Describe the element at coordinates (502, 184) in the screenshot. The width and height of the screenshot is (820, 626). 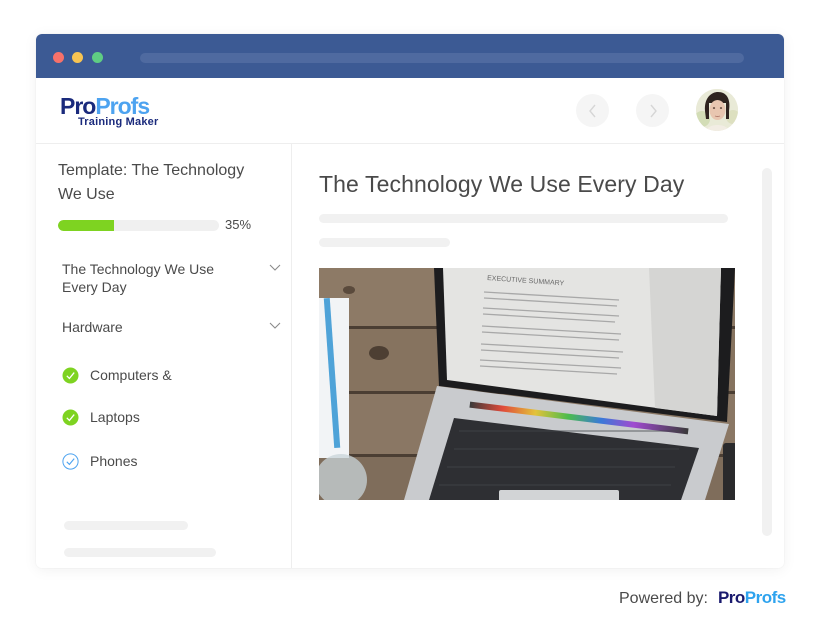
I see `lesson-title: The Technology We Use Every Day` at that location.